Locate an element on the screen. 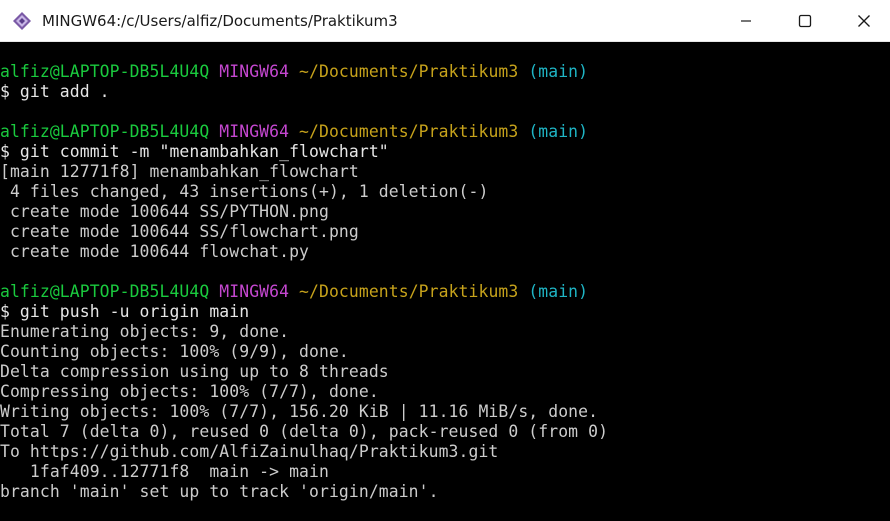  close-icon is located at coordinates (864, 20).